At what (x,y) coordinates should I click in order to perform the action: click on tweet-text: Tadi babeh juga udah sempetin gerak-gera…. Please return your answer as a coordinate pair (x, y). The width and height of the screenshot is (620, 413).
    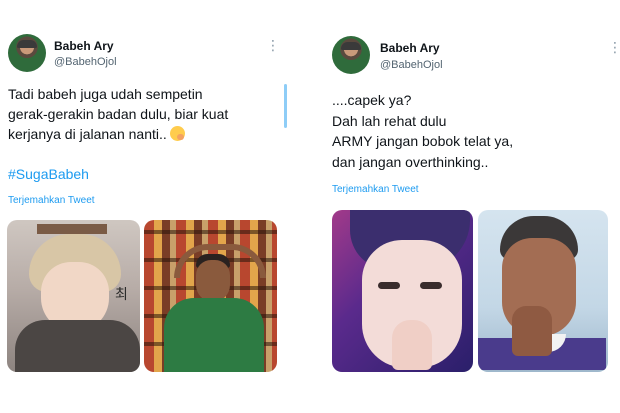
    Looking at the image, I should click on (118, 114).